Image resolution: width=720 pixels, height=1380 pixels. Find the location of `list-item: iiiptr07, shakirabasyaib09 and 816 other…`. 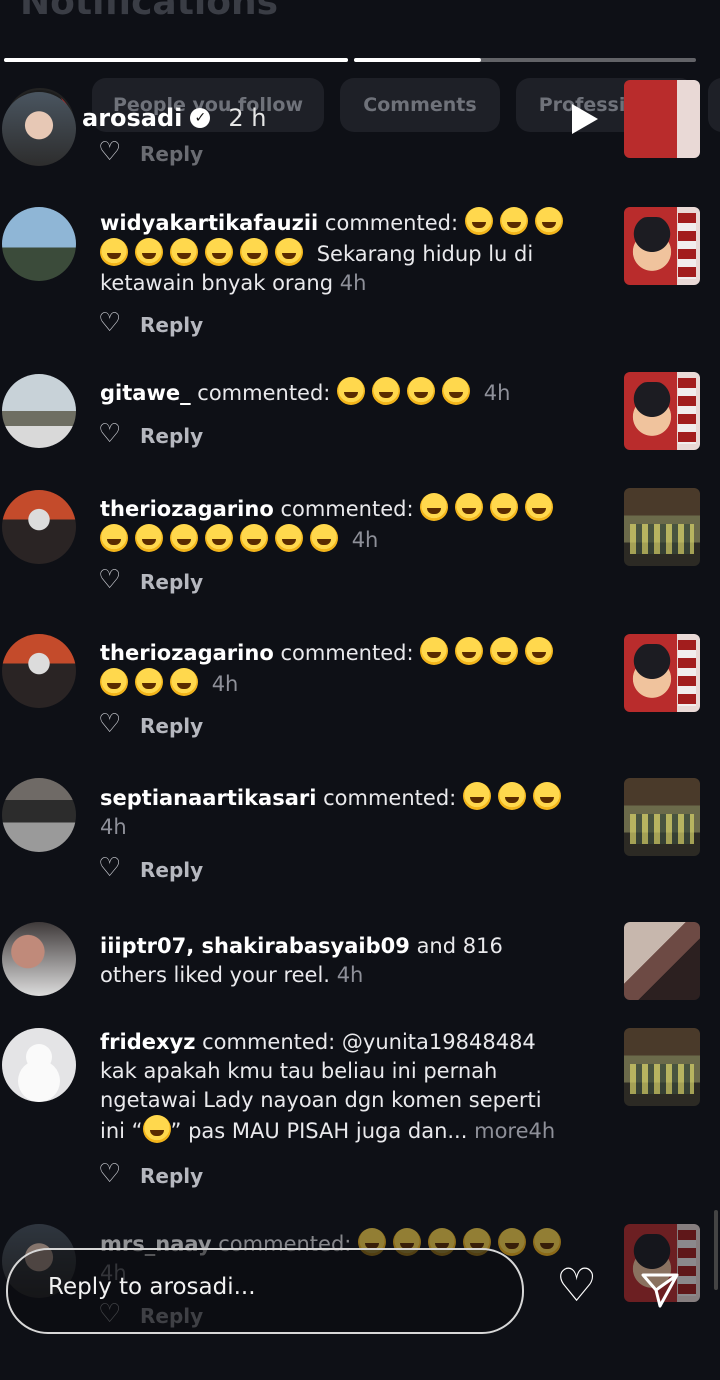

list-item: iiiptr07, shakirabasyaib09 and 816 other… is located at coordinates (360, 967).